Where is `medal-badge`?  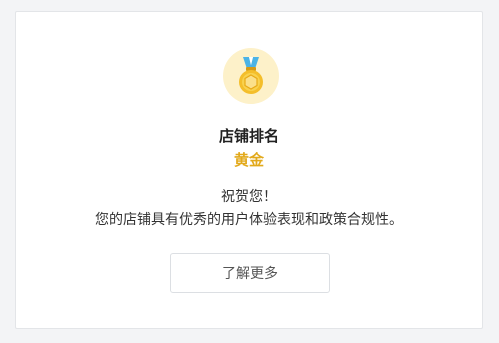
medal-badge is located at coordinates (251, 76).